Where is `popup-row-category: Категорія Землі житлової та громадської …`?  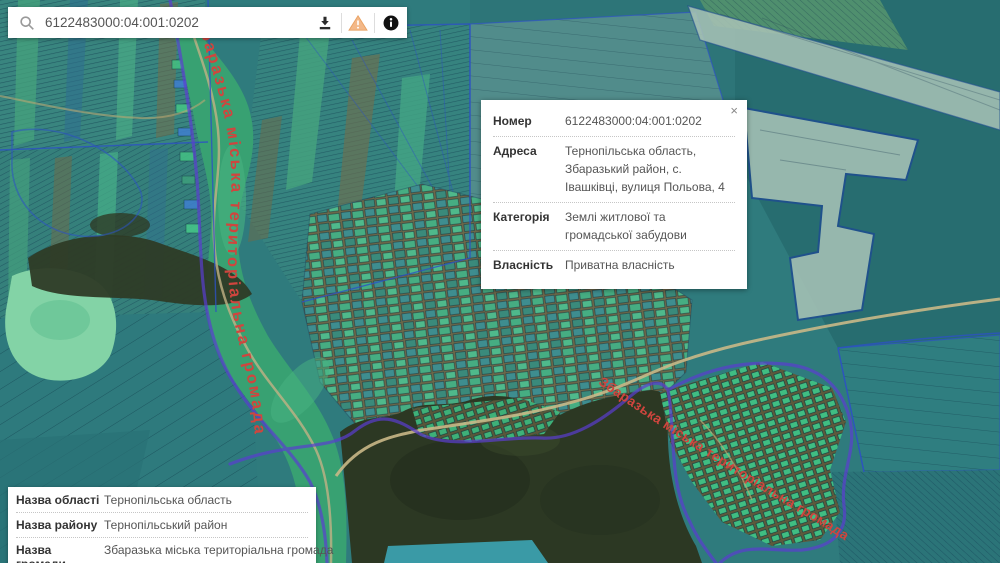
popup-row-category: Категорія Землі житлової та громадської … is located at coordinates (614, 227).